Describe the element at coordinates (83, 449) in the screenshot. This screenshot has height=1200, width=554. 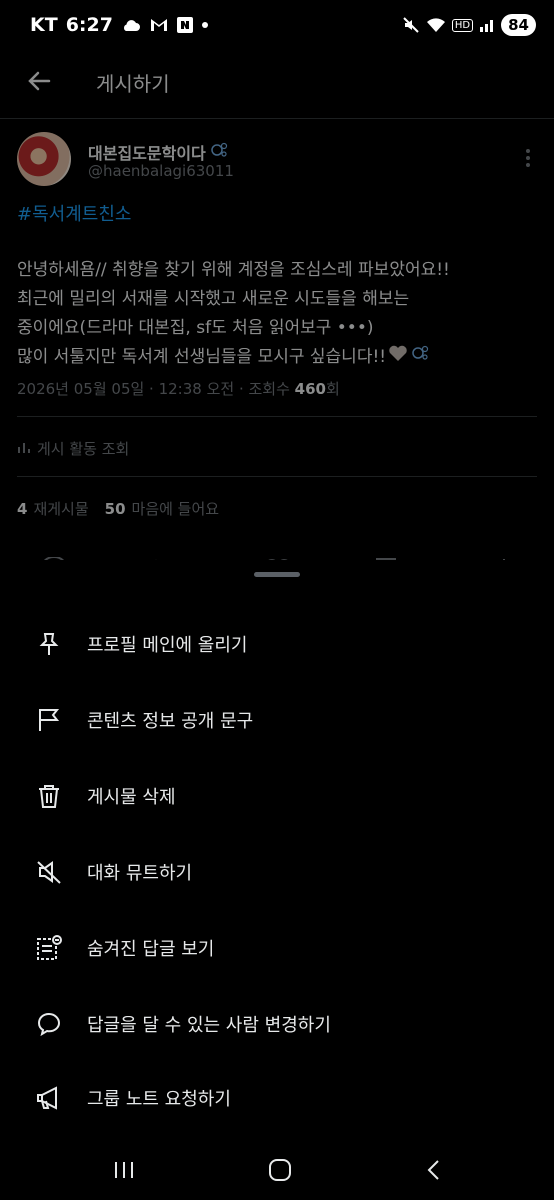
I see `activity-label: 게시 활동 조회` at that location.